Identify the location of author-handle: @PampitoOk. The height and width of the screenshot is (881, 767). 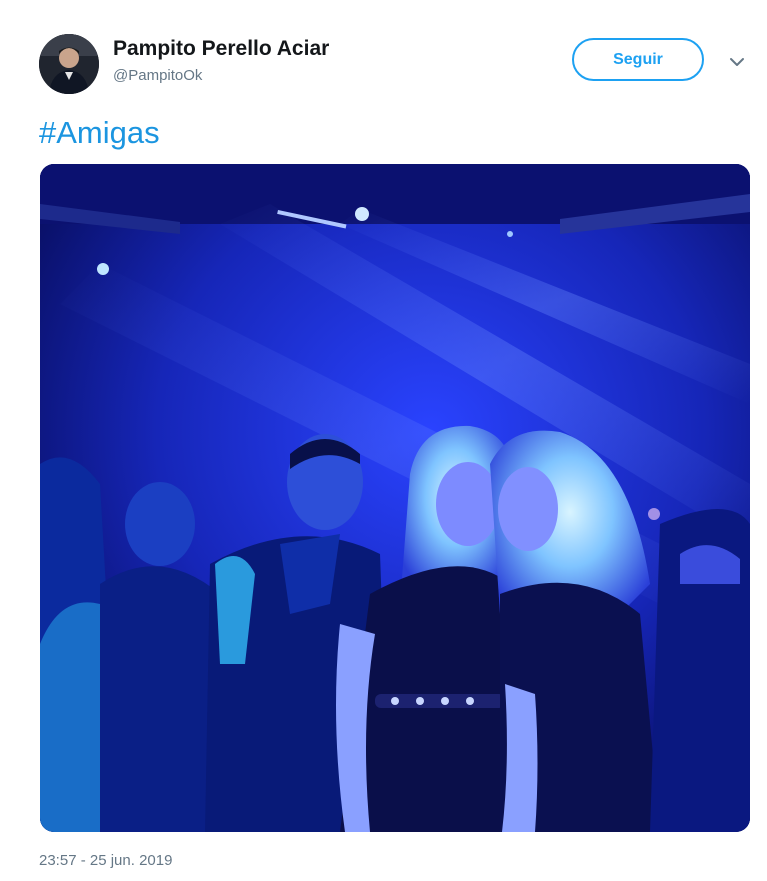
(221, 76).